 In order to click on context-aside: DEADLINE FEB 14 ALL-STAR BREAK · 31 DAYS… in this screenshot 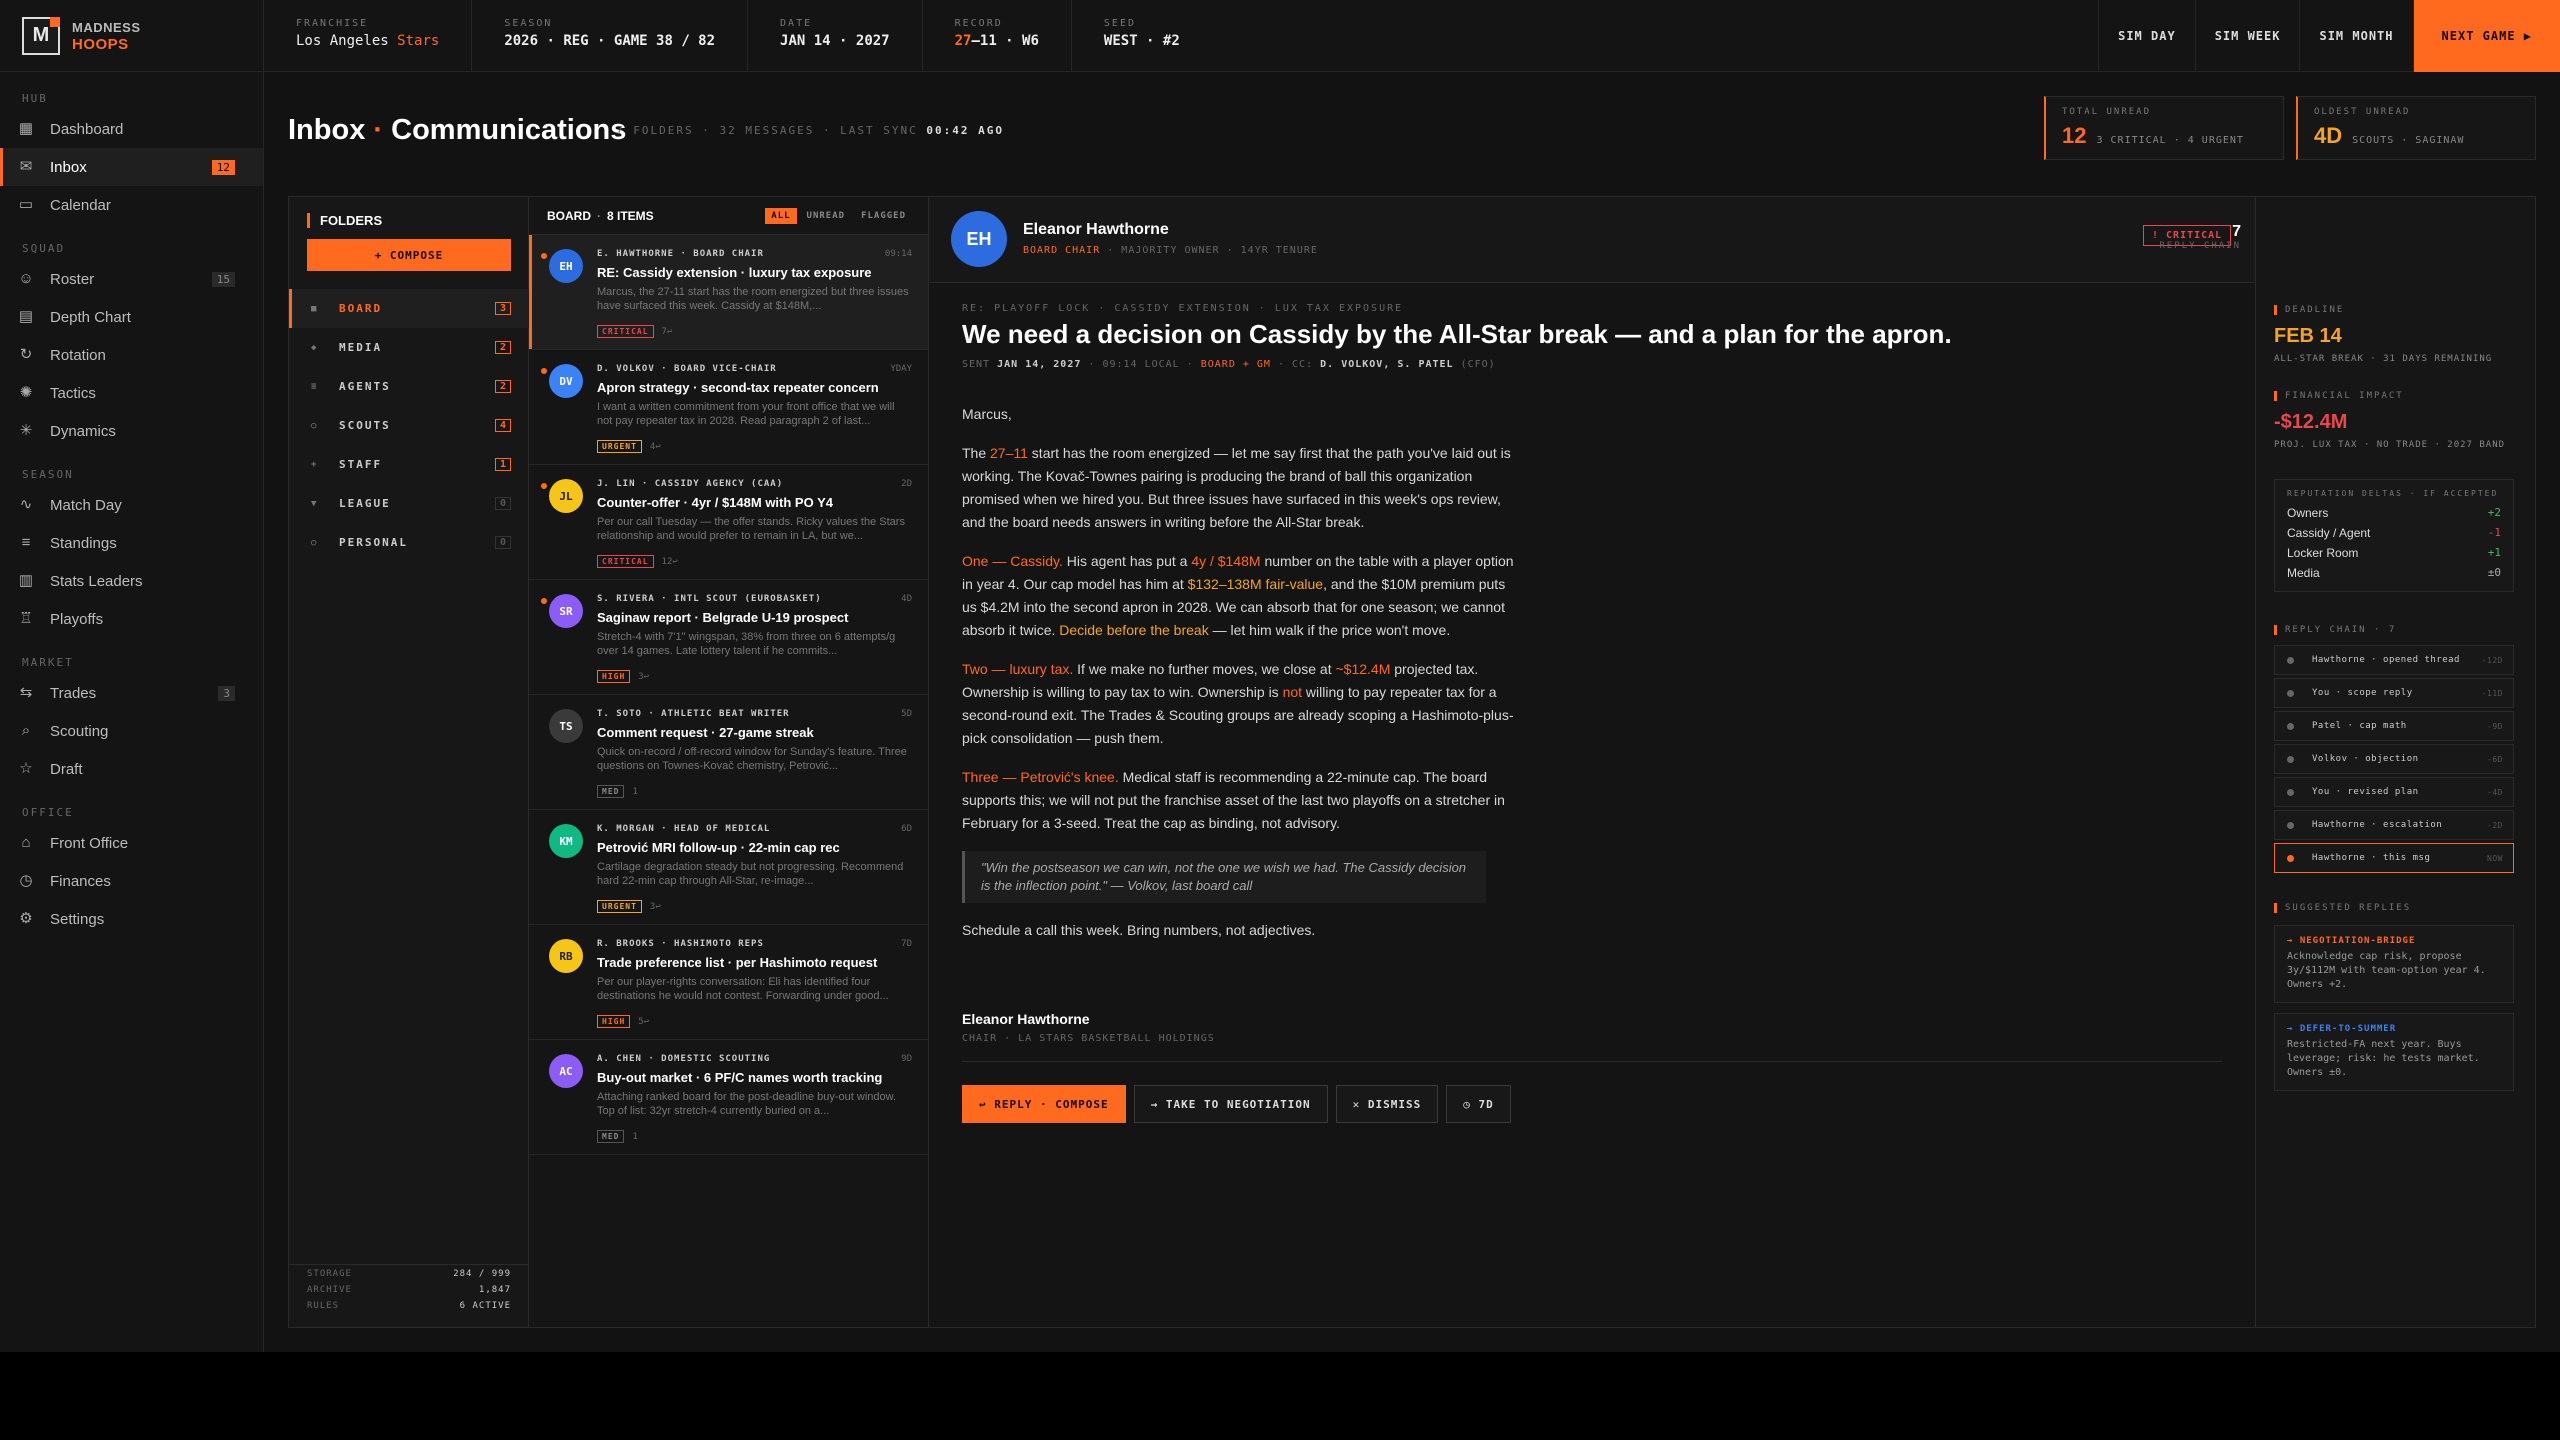, I will do `click(2395, 762)`.